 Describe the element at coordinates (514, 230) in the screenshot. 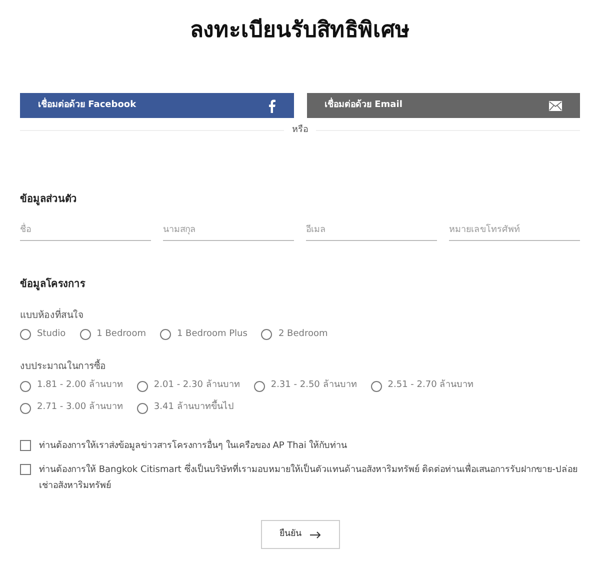

I see `text-field: หมายเลขโทรศัพท์` at that location.